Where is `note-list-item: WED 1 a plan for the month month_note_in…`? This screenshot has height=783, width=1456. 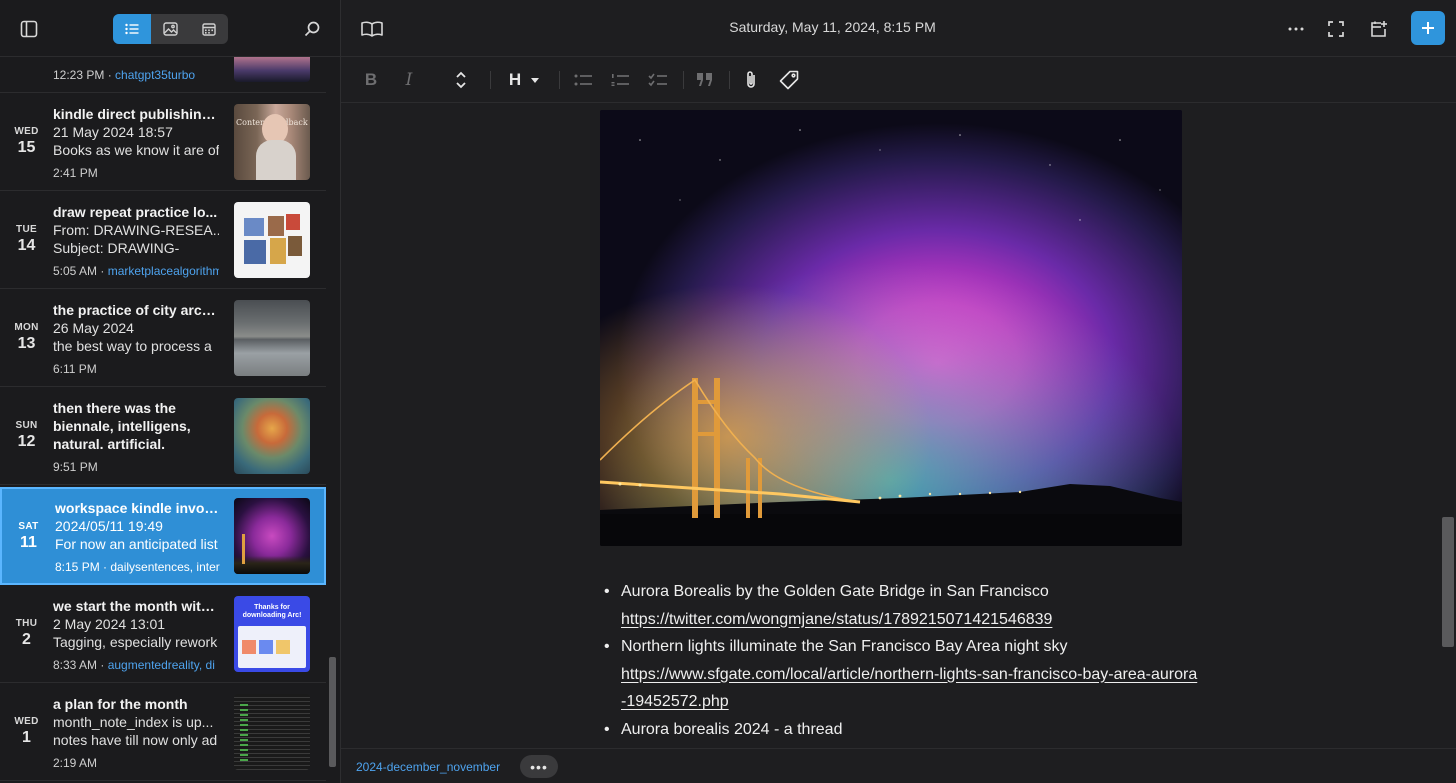
note-list-item: WED 1 a plan for the month month_note_in… is located at coordinates (163, 732).